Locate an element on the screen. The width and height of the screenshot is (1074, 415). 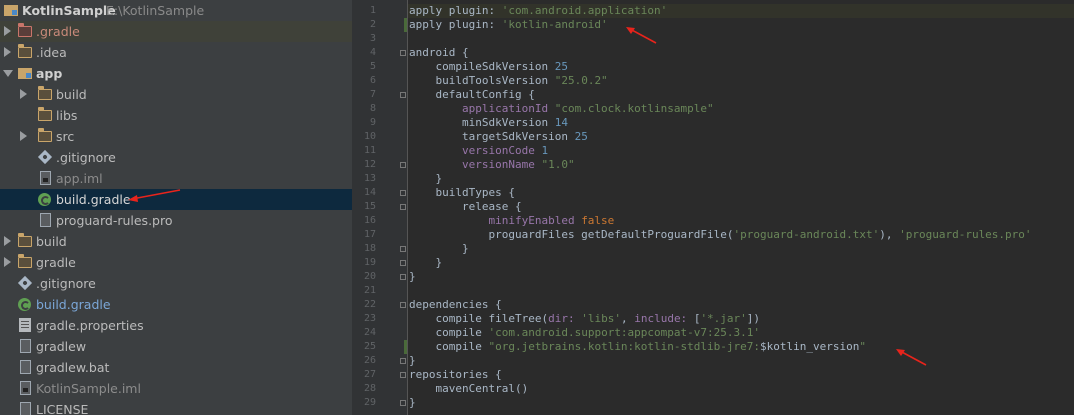
code-line: targetSdkVersion 25 is located at coordinates (498, 137).